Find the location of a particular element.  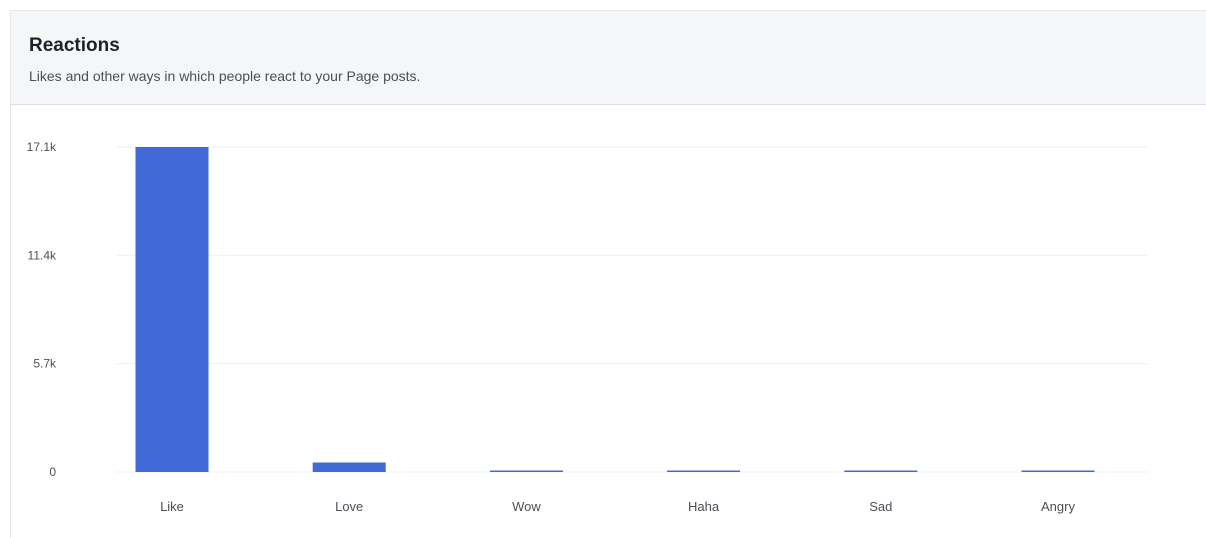

bar-angry is located at coordinates (1058, 471).